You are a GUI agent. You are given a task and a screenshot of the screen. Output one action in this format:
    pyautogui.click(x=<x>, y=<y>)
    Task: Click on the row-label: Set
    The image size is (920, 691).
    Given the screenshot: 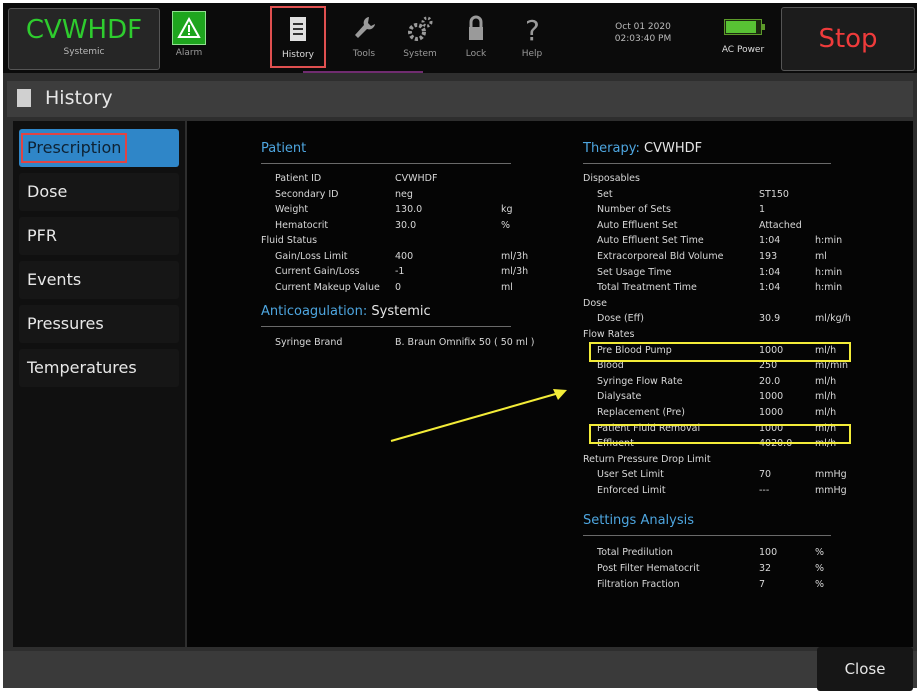 What is the action you would take?
    pyautogui.click(x=605, y=194)
    